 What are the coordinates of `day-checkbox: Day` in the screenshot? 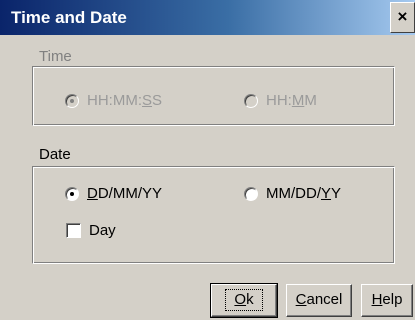 It's located at (91, 230).